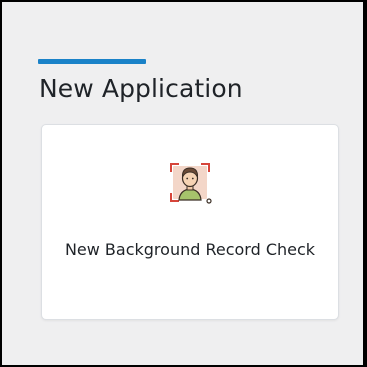 This screenshot has height=367, width=367. What do you see at coordinates (92, 61) in the screenshot?
I see `section-accent-bar` at bounding box center [92, 61].